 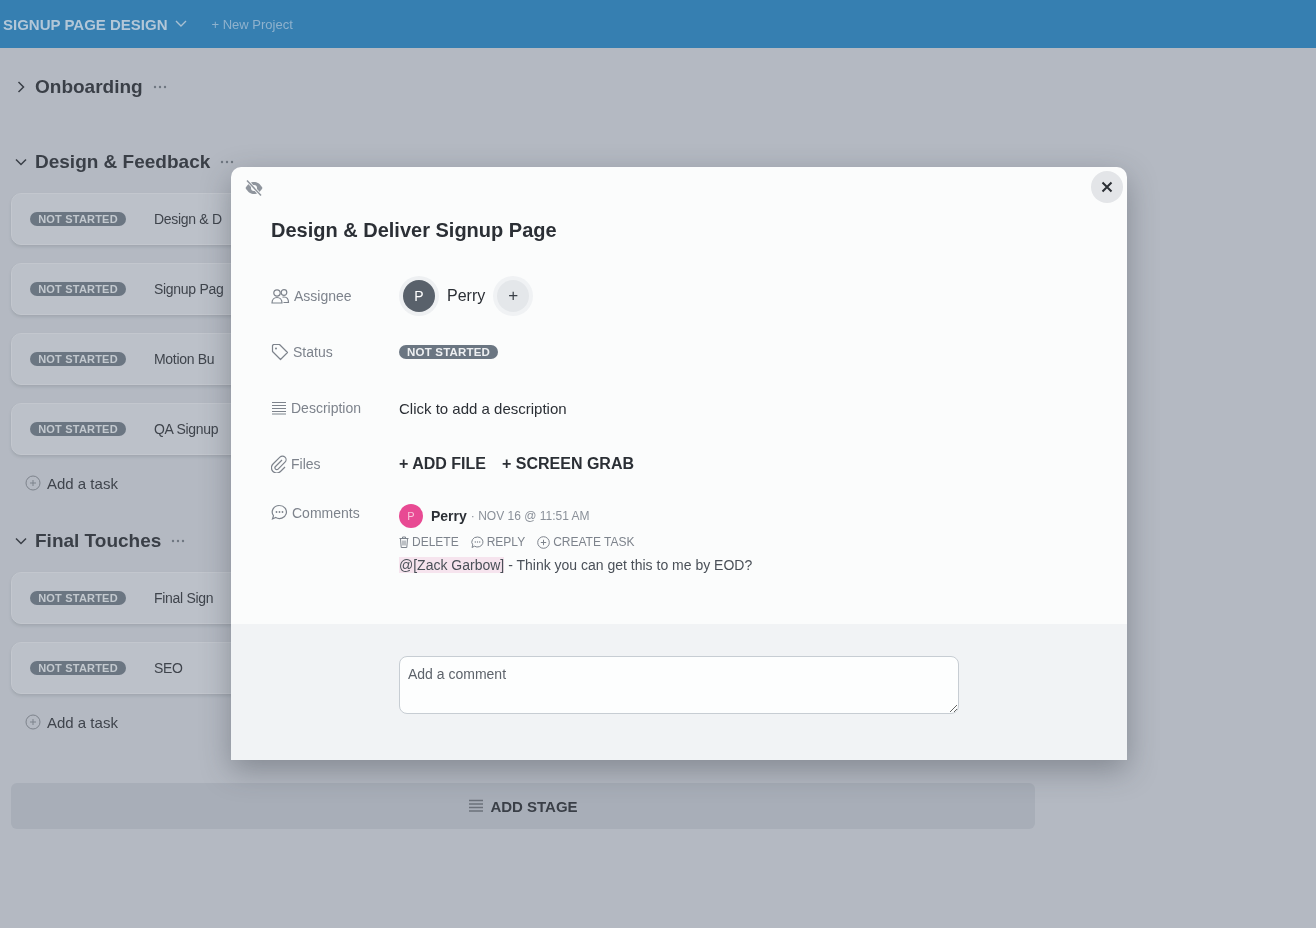 I want to click on stage-title: Final Touches, so click(x=98, y=541).